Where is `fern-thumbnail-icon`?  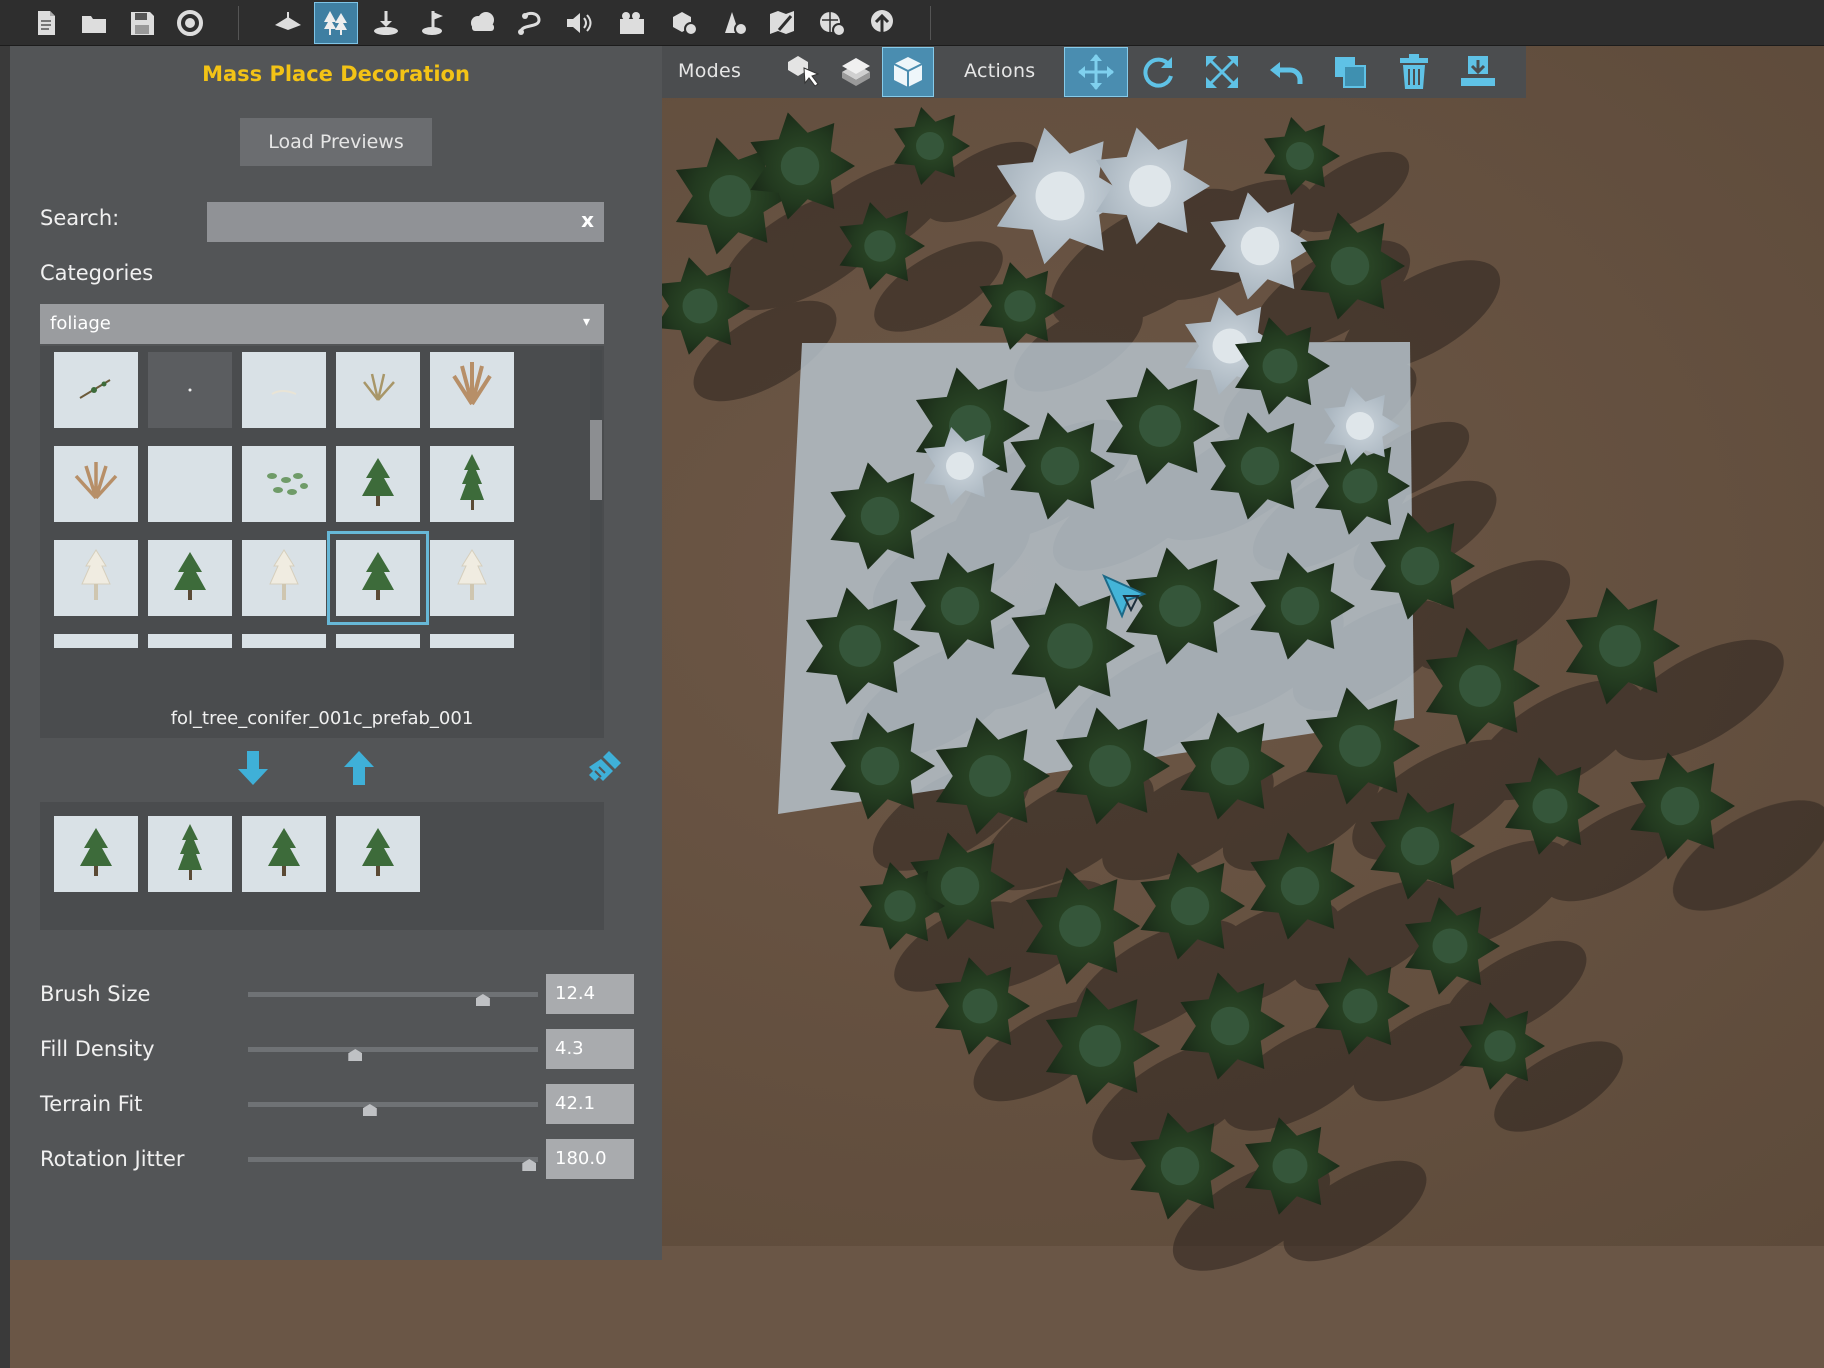 fern-thumbnail-icon is located at coordinates (472, 384).